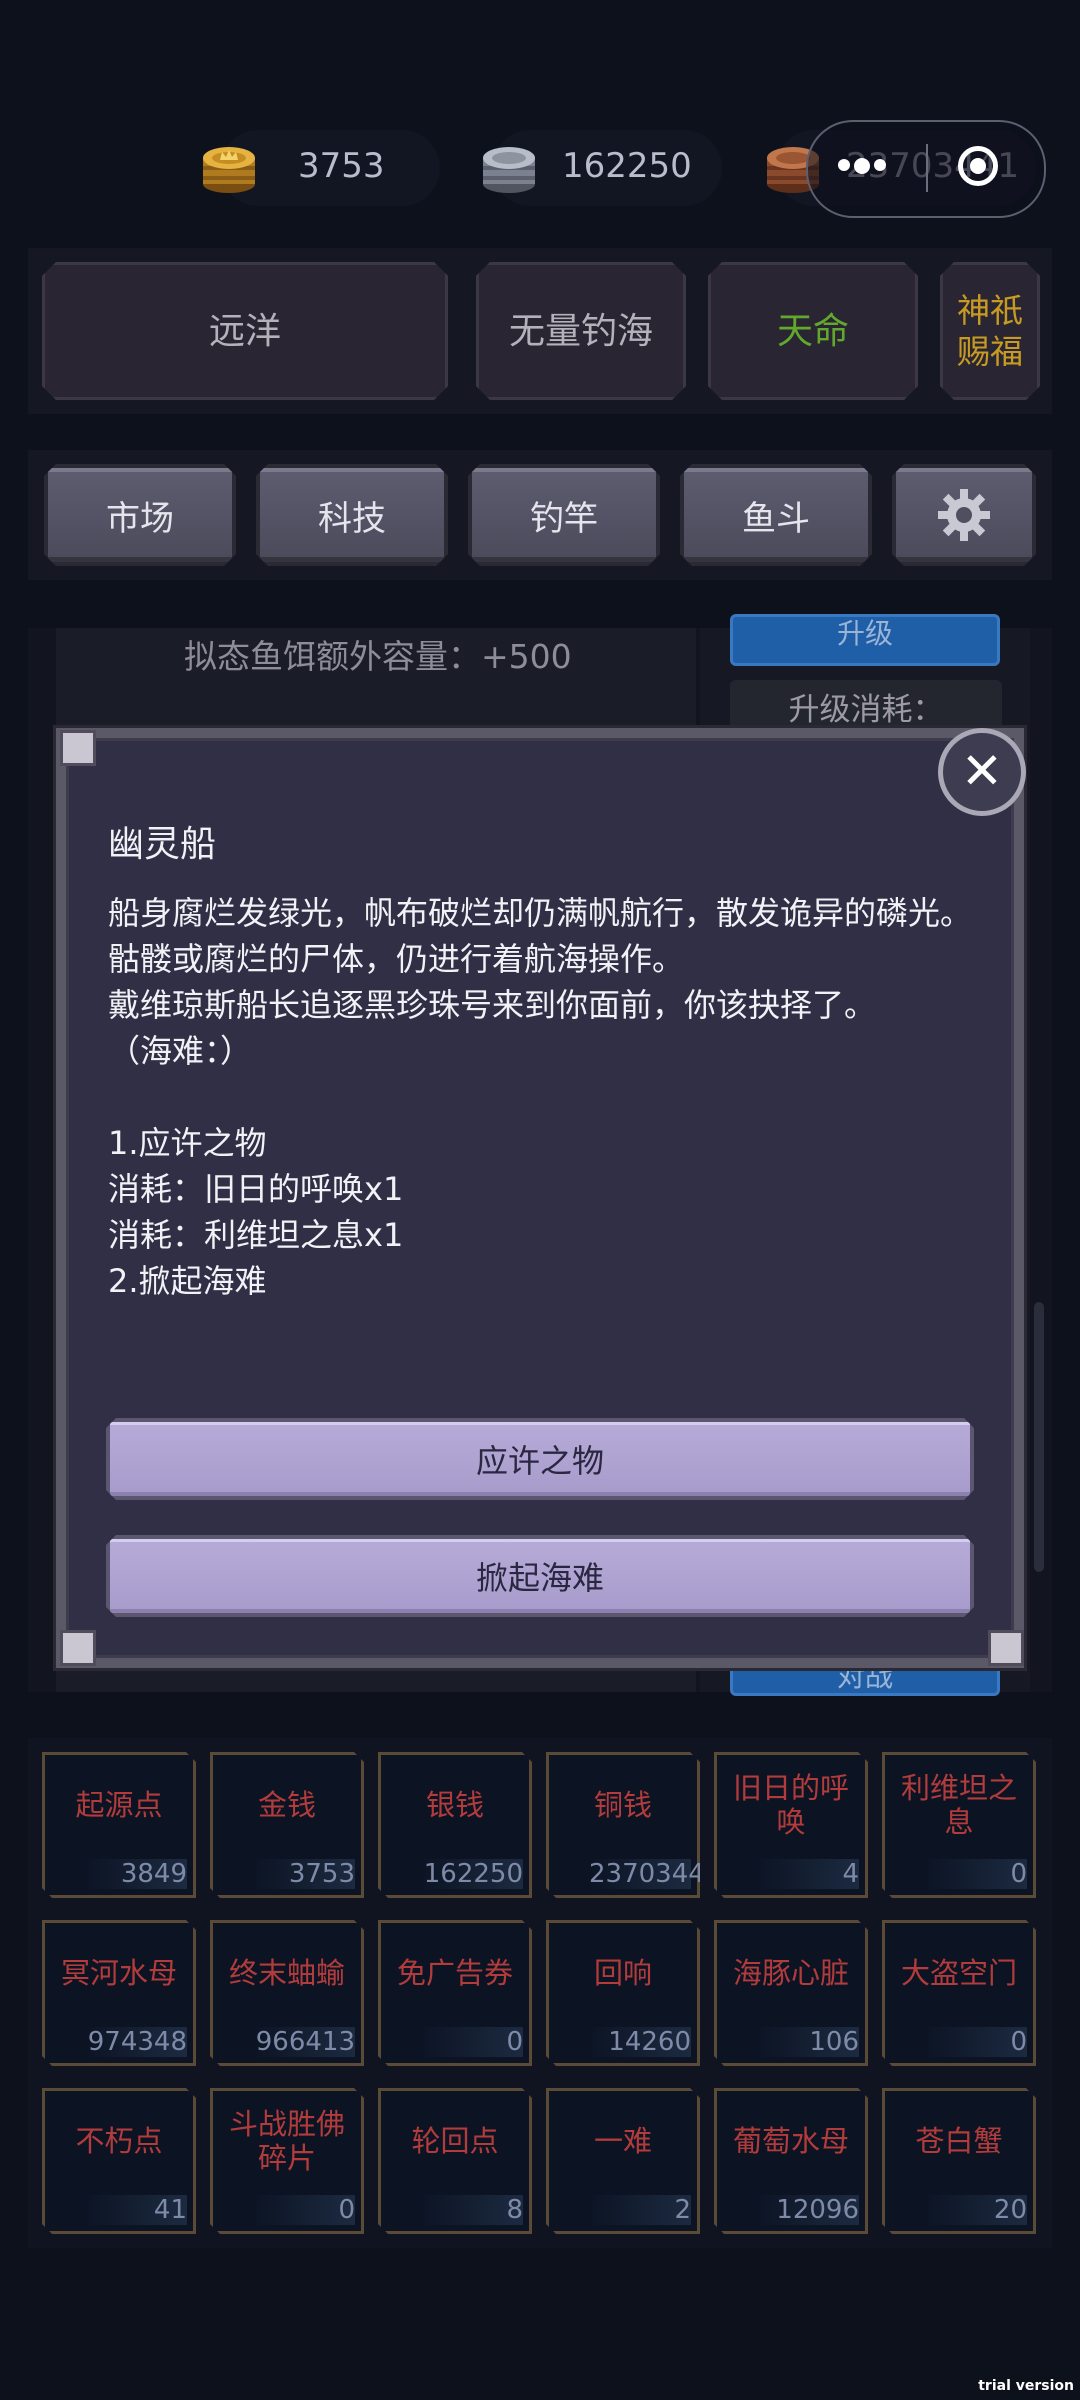 The width and height of the screenshot is (1080, 2400). Describe the element at coordinates (990, 331) in the screenshot. I see `mode-blessing-button: 神祇 赐福` at that location.